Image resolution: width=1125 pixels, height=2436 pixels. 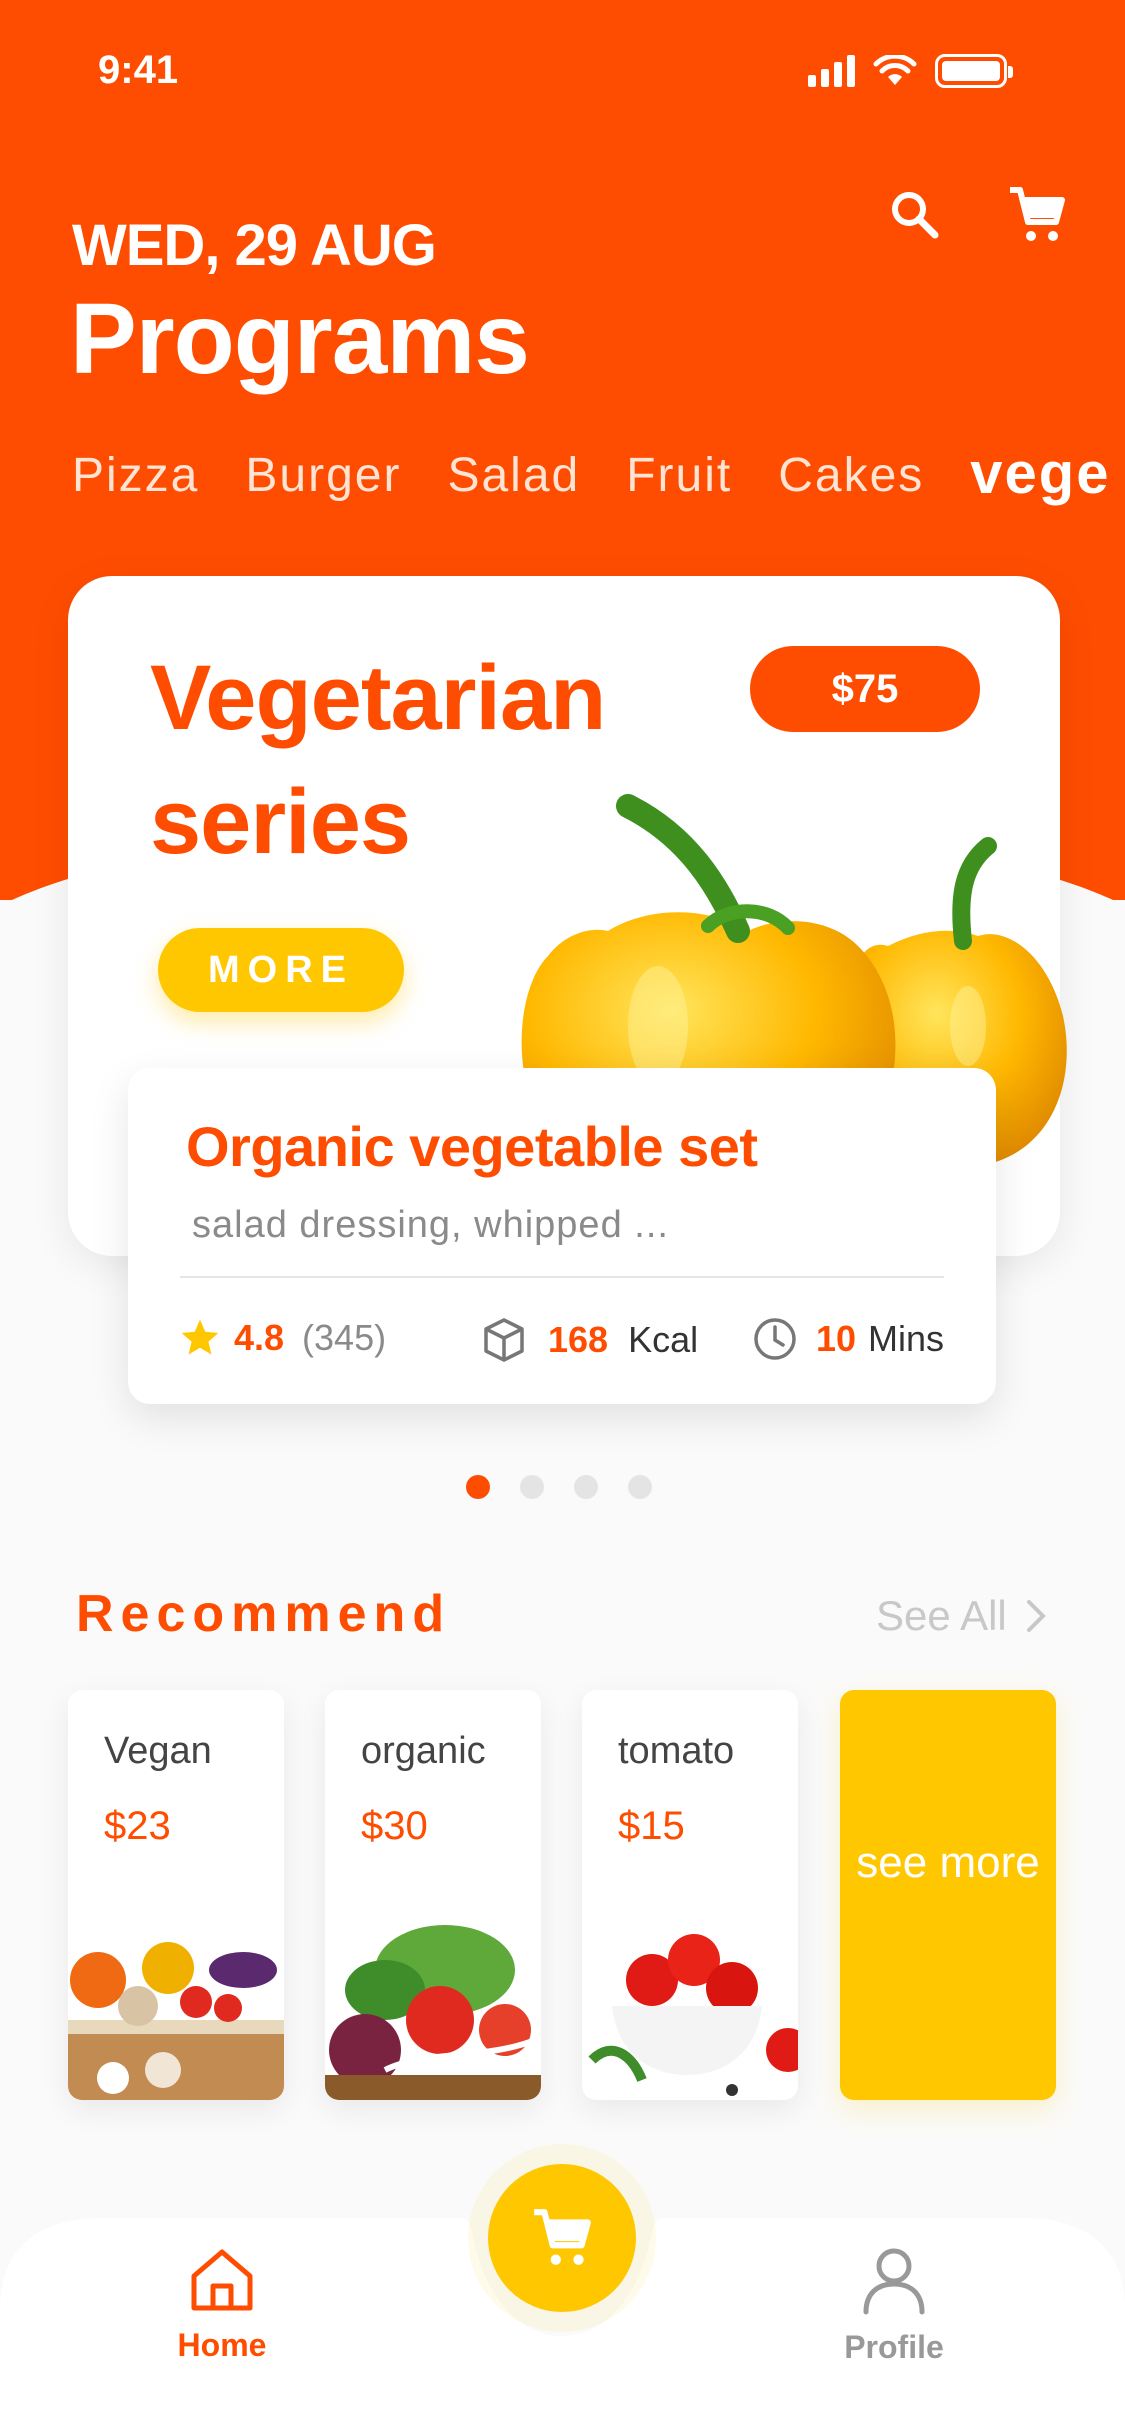 What do you see at coordinates (158, 1751) in the screenshot?
I see `item-name: Vegan` at bounding box center [158, 1751].